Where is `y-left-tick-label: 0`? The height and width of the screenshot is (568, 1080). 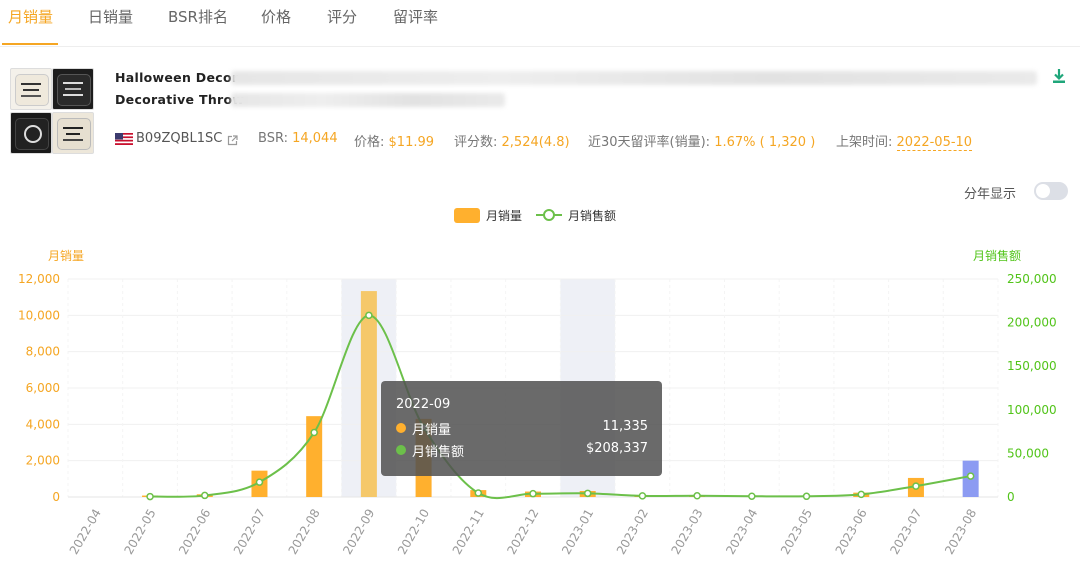 y-left-tick-label: 0 is located at coordinates (56, 497).